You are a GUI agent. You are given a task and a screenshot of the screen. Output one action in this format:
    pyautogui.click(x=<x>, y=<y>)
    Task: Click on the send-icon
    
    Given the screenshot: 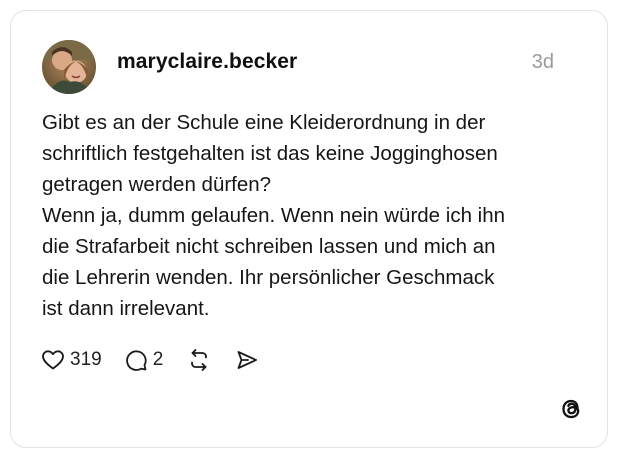 What is the action you would take?
    pyautogui.click(x=247, y=360)
    